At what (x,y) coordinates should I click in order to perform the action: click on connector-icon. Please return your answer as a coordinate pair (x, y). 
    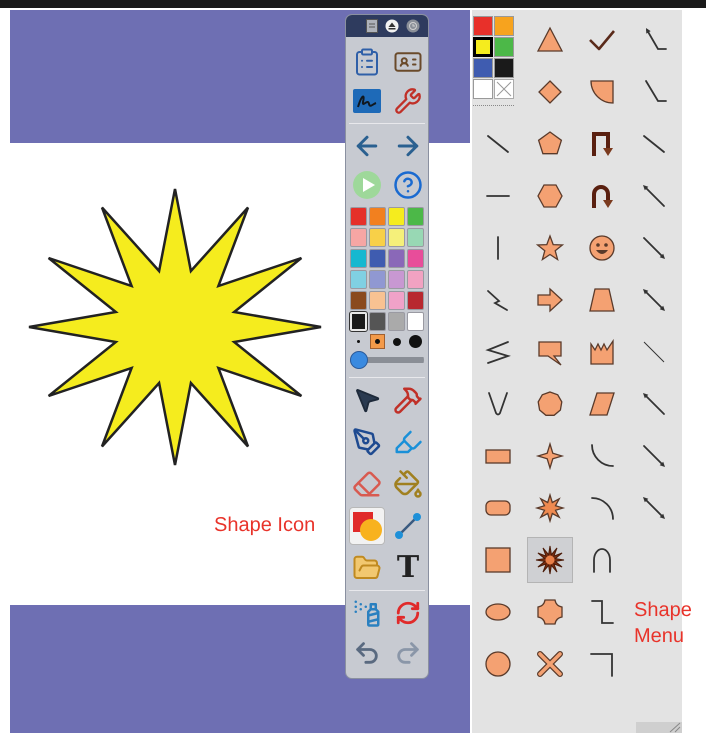
    Looking at the image, I should click on (408, 526).